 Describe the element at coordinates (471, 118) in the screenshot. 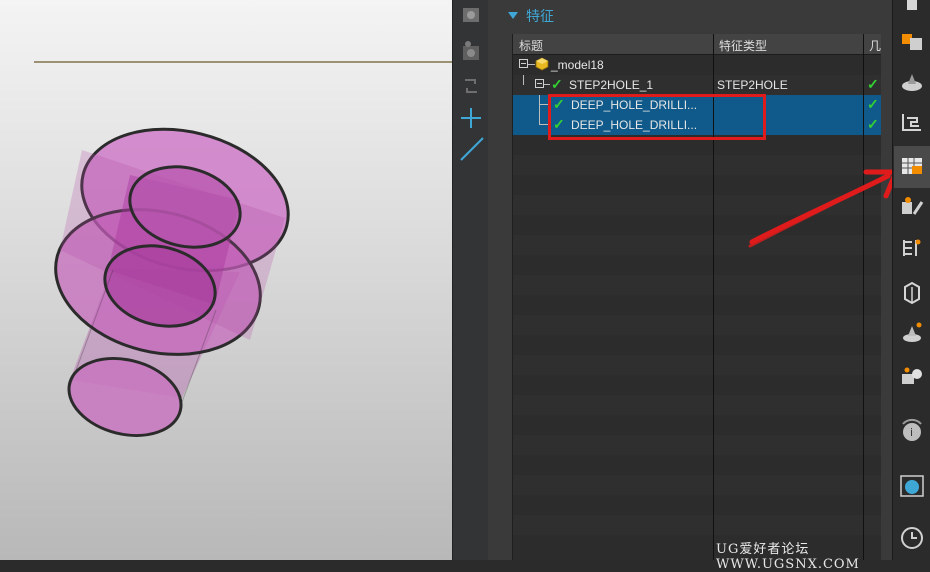

I see `plus-icon` at that location.